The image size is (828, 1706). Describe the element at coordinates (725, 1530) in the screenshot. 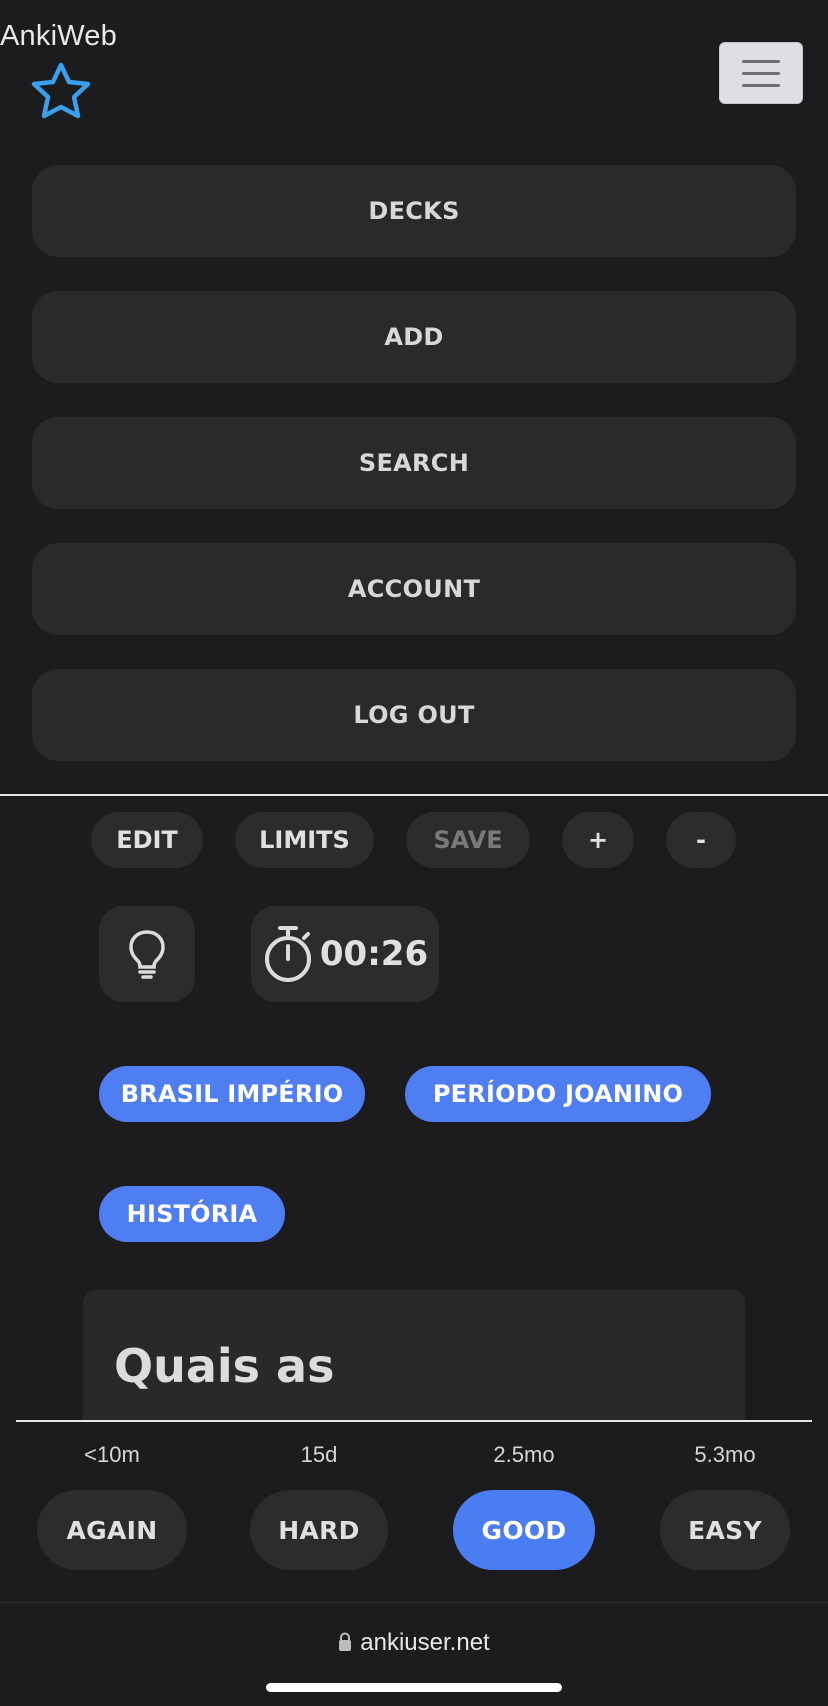

I see `easy-button: EASY` at that location.